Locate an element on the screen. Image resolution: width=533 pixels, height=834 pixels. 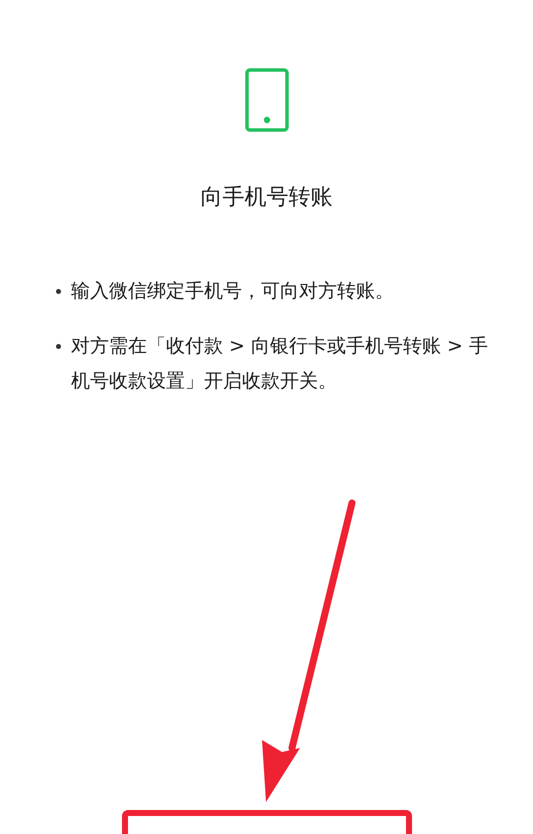
phone-icon is located at coordinates (266, 100).